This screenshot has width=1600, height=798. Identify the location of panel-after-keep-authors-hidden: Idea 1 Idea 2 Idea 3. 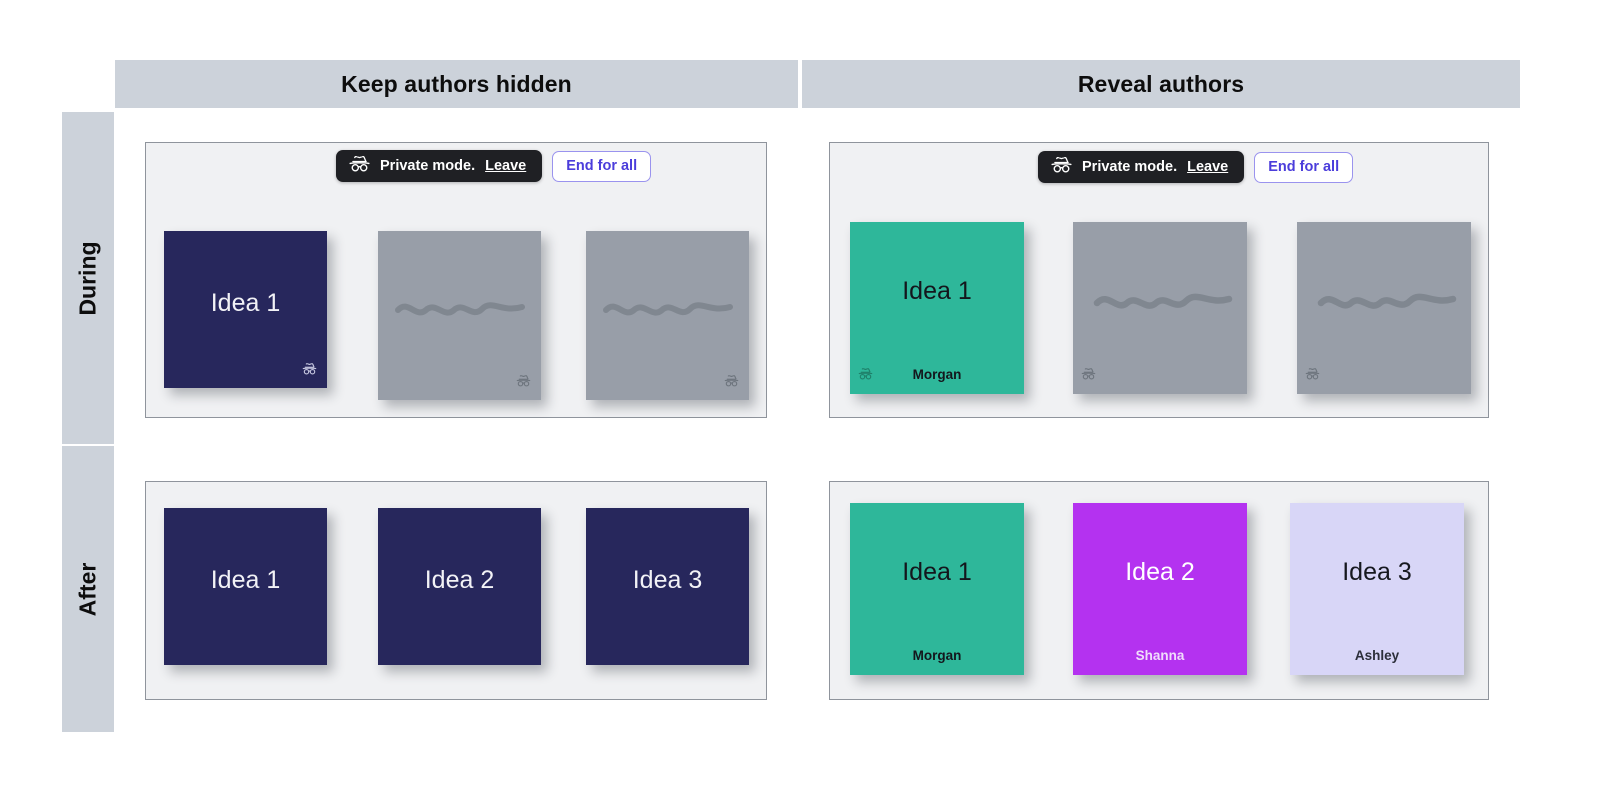
(456, 590).